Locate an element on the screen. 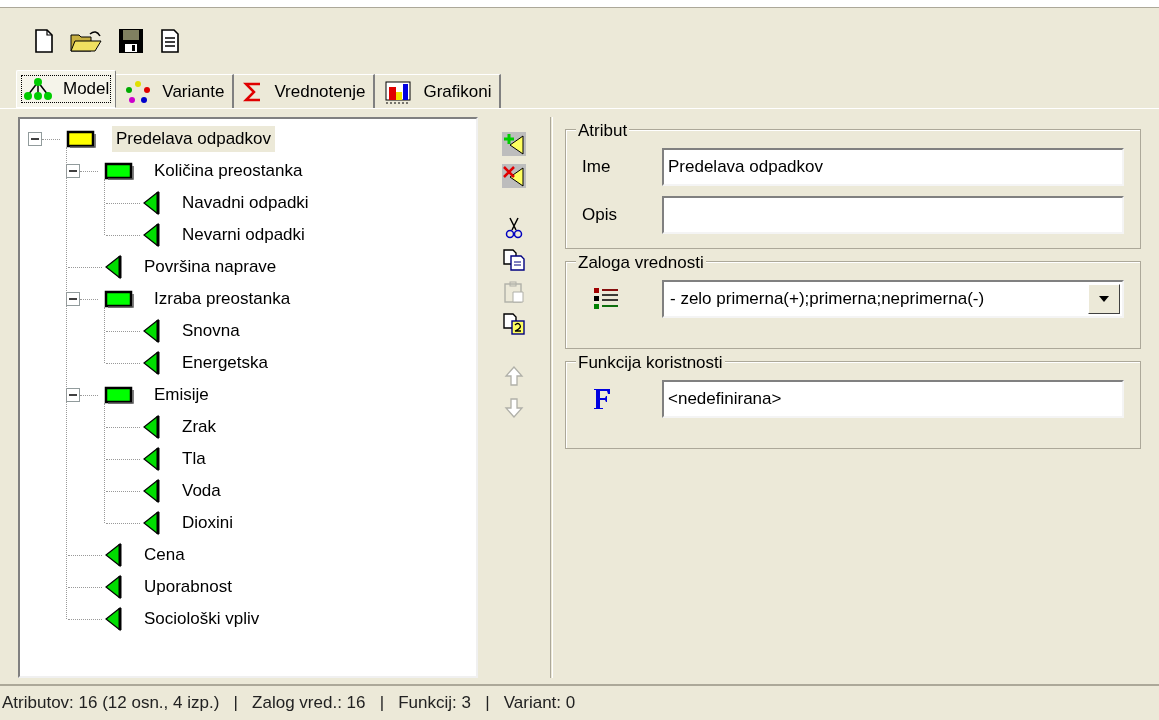 The width and height of the screenshot is (1159, 720). tree-item: Zrak is located at coordinates (199, 427).